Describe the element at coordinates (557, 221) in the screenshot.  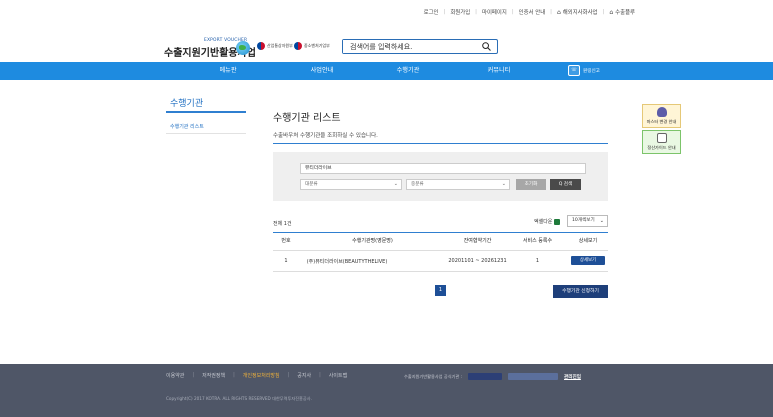
I see `excel-icon` at that location.